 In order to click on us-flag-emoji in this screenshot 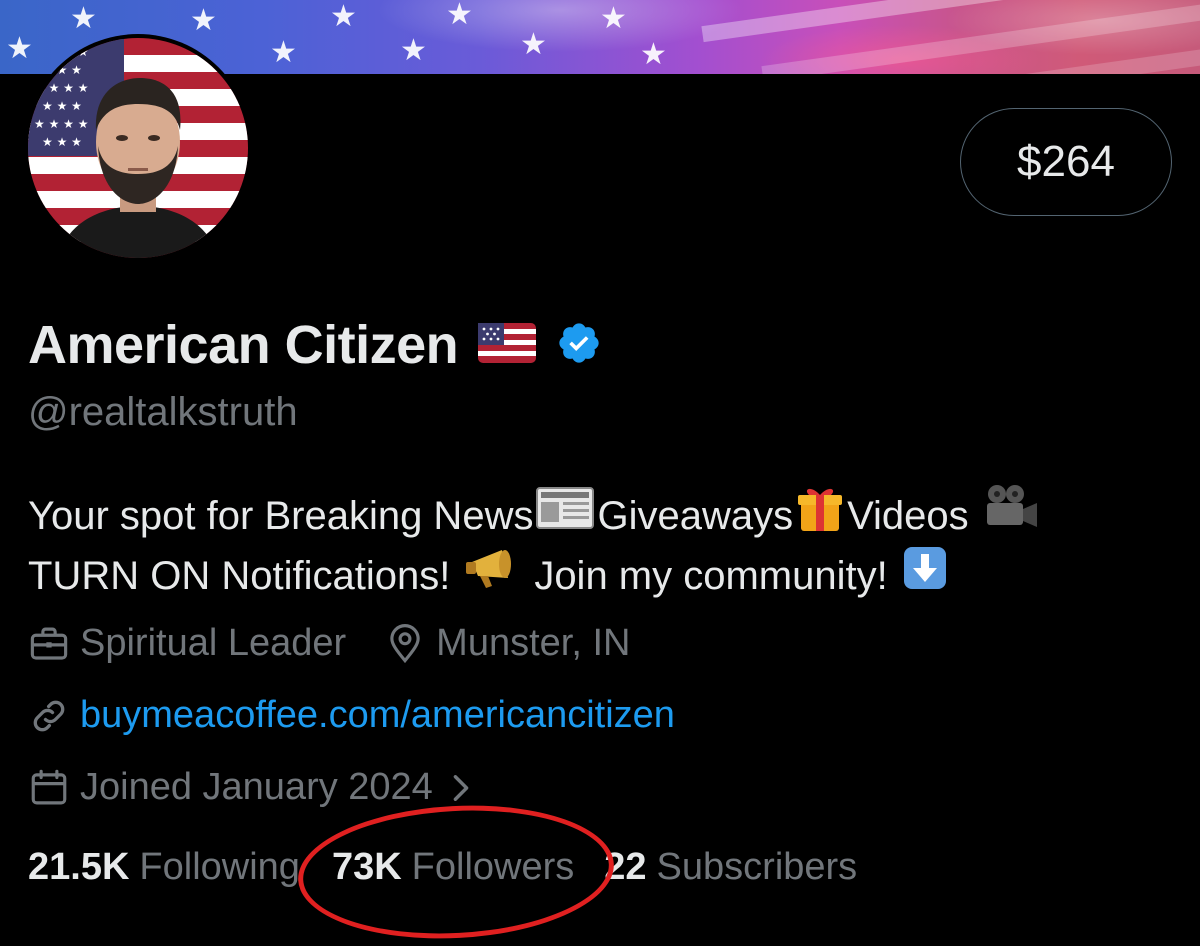, I will do `click(507, 345)`.